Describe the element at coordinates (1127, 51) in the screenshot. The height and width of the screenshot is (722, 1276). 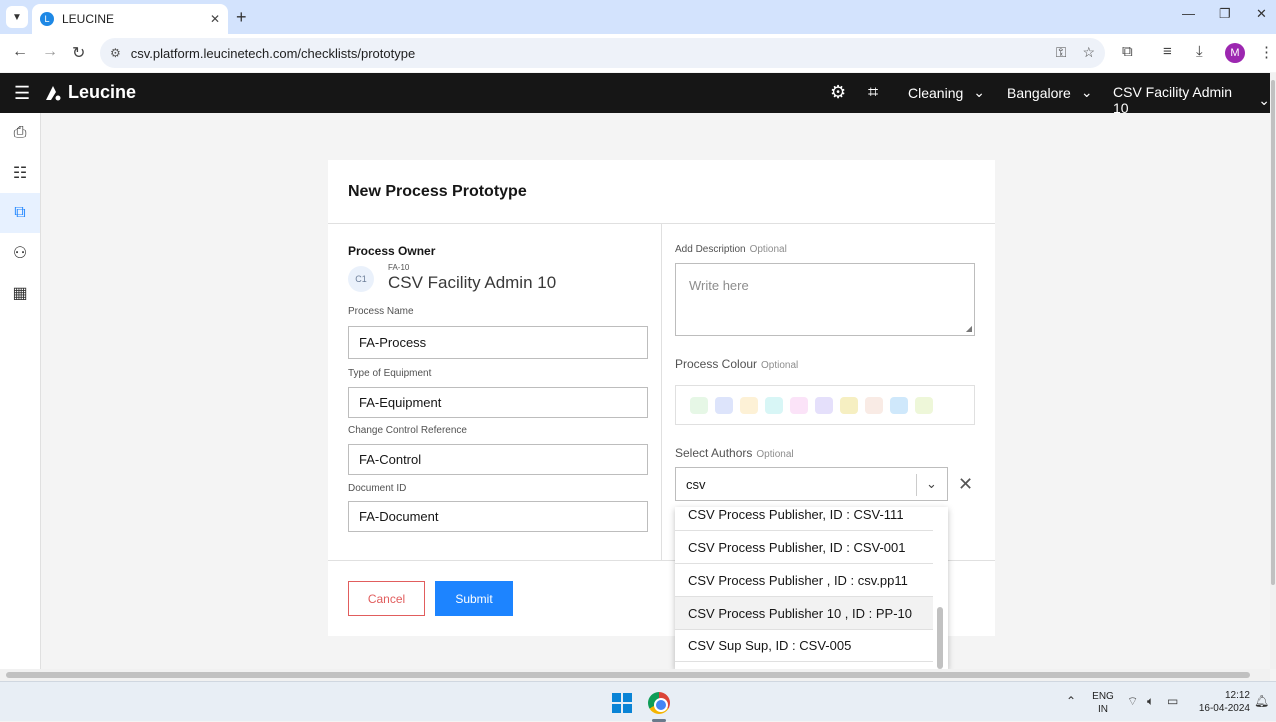
I see `extensions-icon: ⧉` at that location.